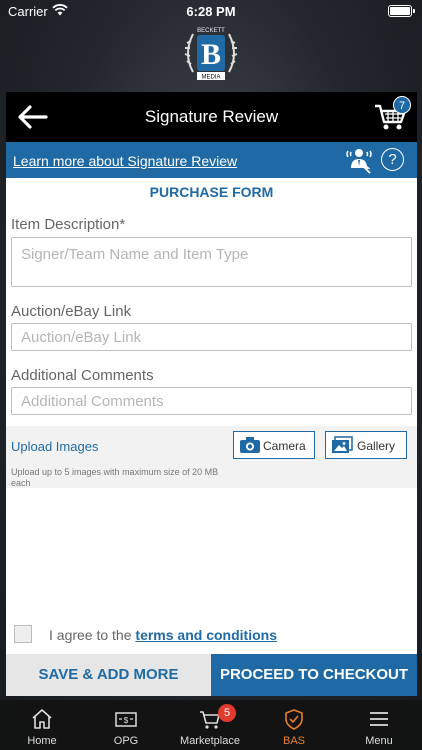  I want to click on comments-label: Additional Comments, so click(82, 375).